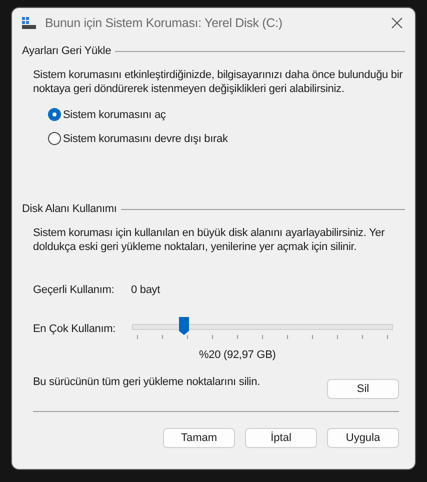 The width and height of the screenshot is (427, 482). Describe the element at coordinates (218, 82) in the screenshot. I see `description-text: Sistem korumasını etkinleştirdiğinizde, bilgisayarınızı daha önce bulunduğu bir noktaya geri döndürerek istenmeyen değişiklikleri geri alabilirsiniz.` at that location.